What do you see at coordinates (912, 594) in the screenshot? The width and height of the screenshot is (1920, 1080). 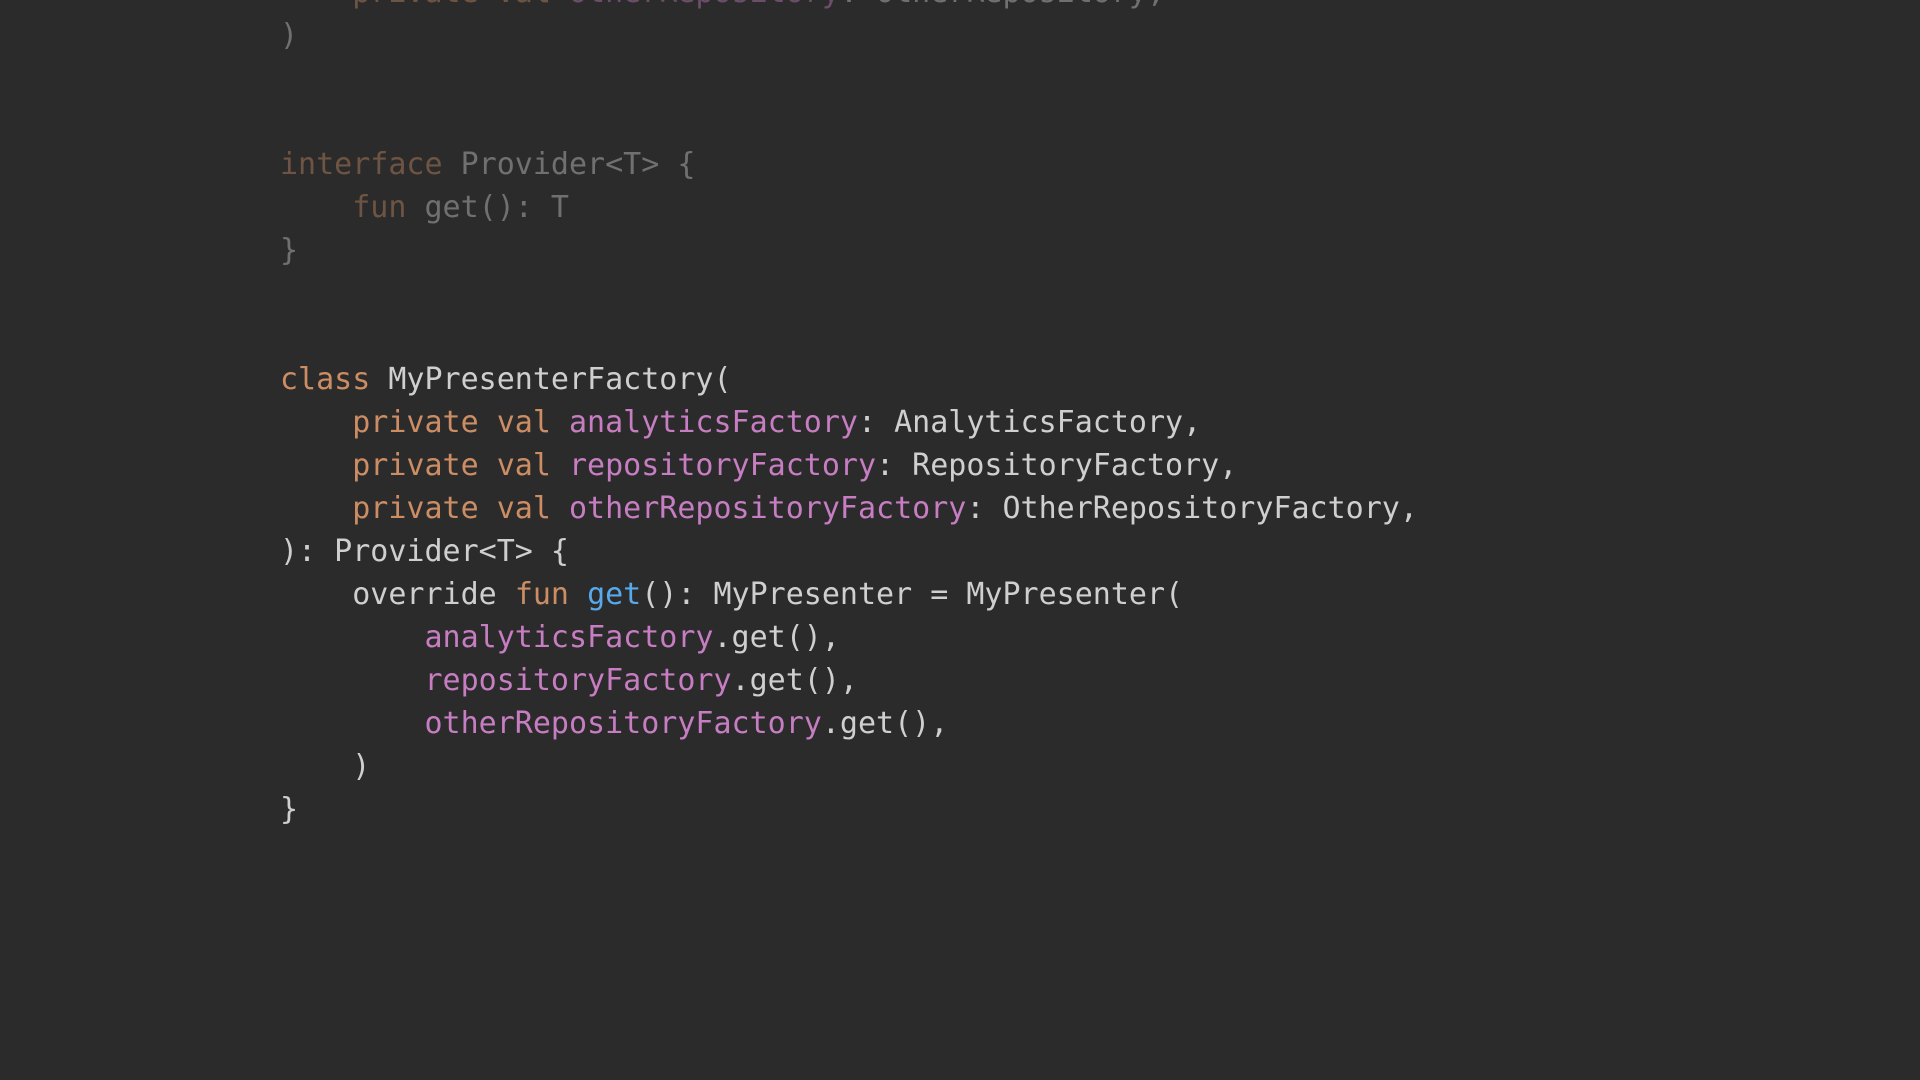 I see `code-token-plain: (): MyPresenter = MyPresenter(` at bounding box center [912, 594].